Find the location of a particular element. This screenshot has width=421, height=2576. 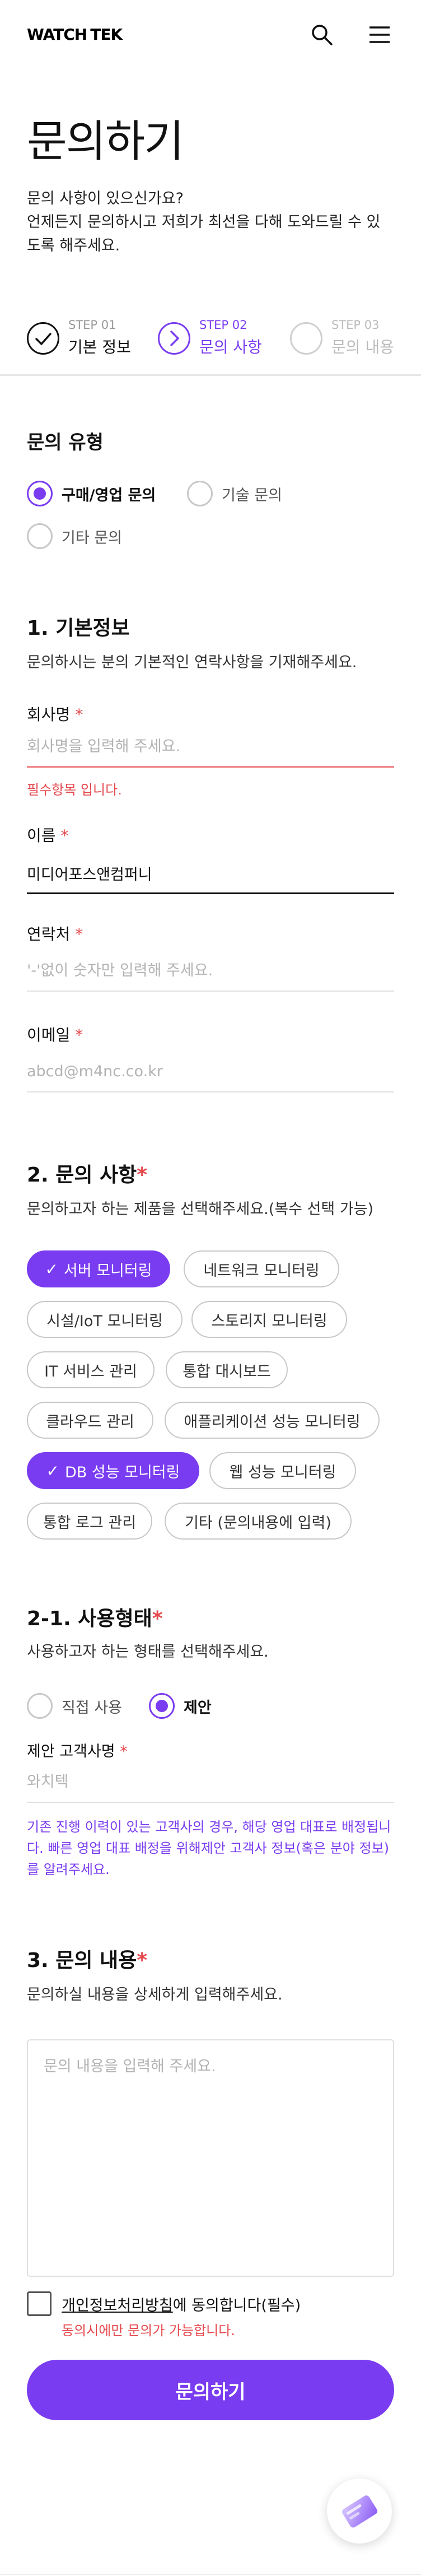

name-field is located at coordinates (210, 875).